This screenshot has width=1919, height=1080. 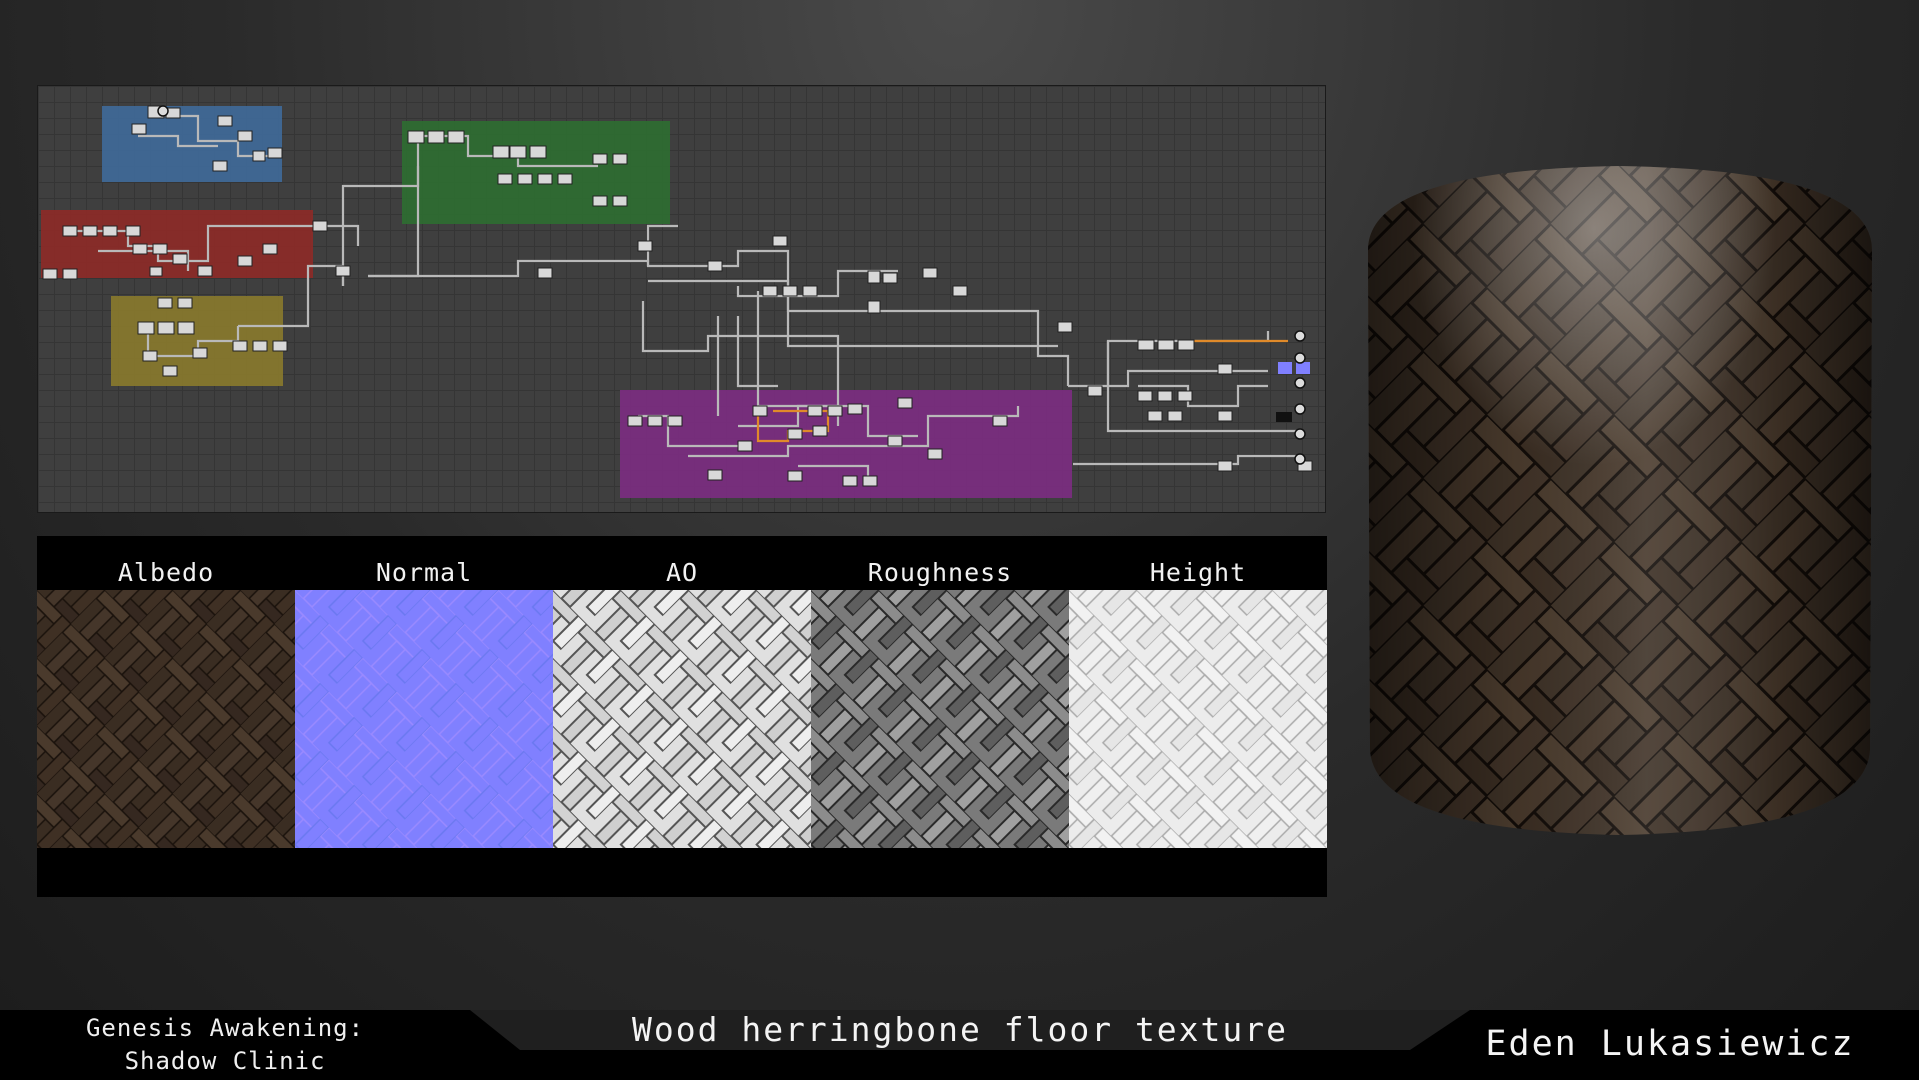 I want to click on roughness-map, so click(x=940, y=719).